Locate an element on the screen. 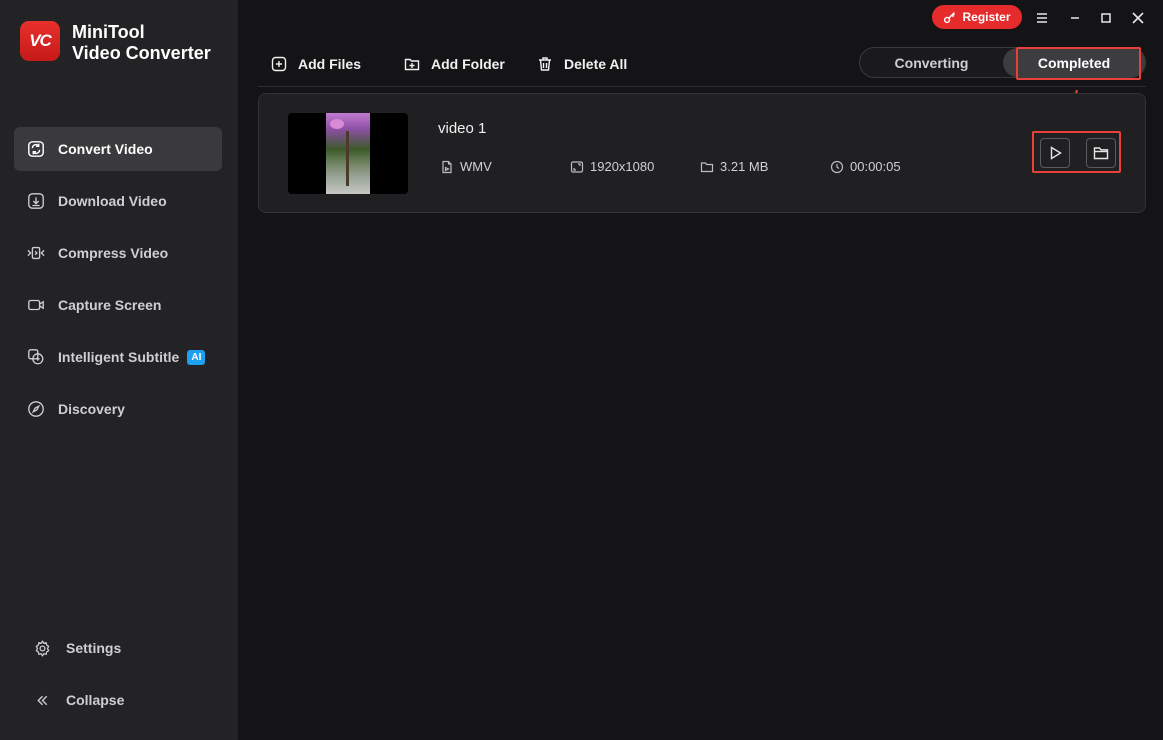  tab-converting: Converting is located at coordinates (931, 62).